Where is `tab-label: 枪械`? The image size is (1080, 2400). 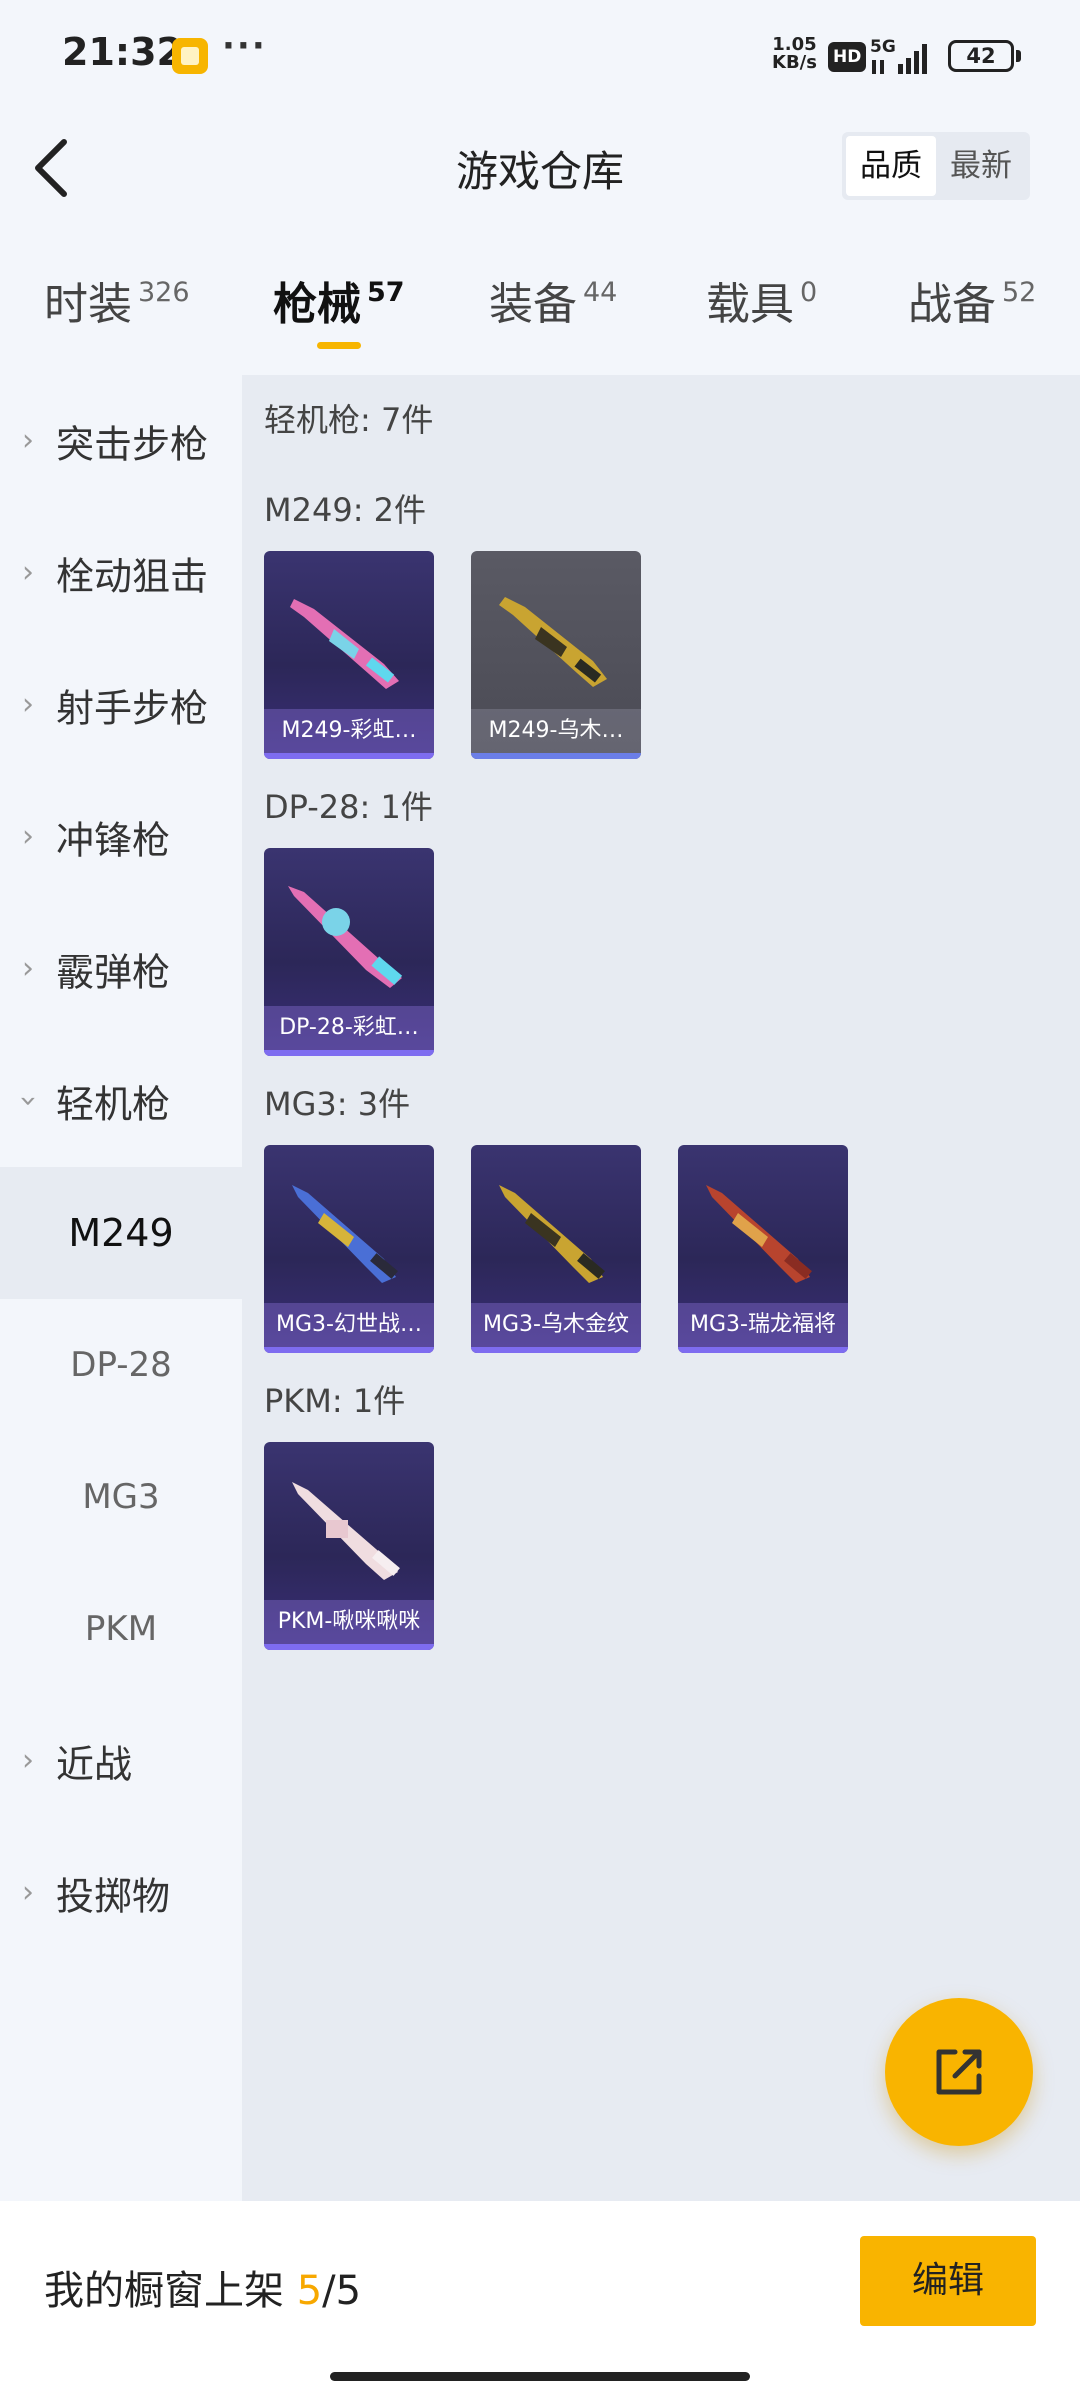
tab-label: 枪械 is located at coordinates (317, 304).